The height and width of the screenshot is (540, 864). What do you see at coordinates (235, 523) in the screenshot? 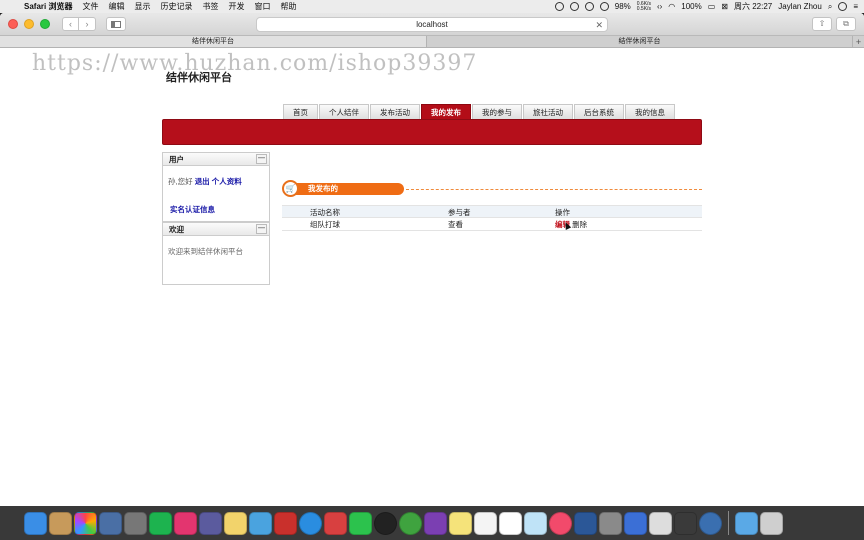
I see `cyberduck-icon` at bounding box center [235, 523].